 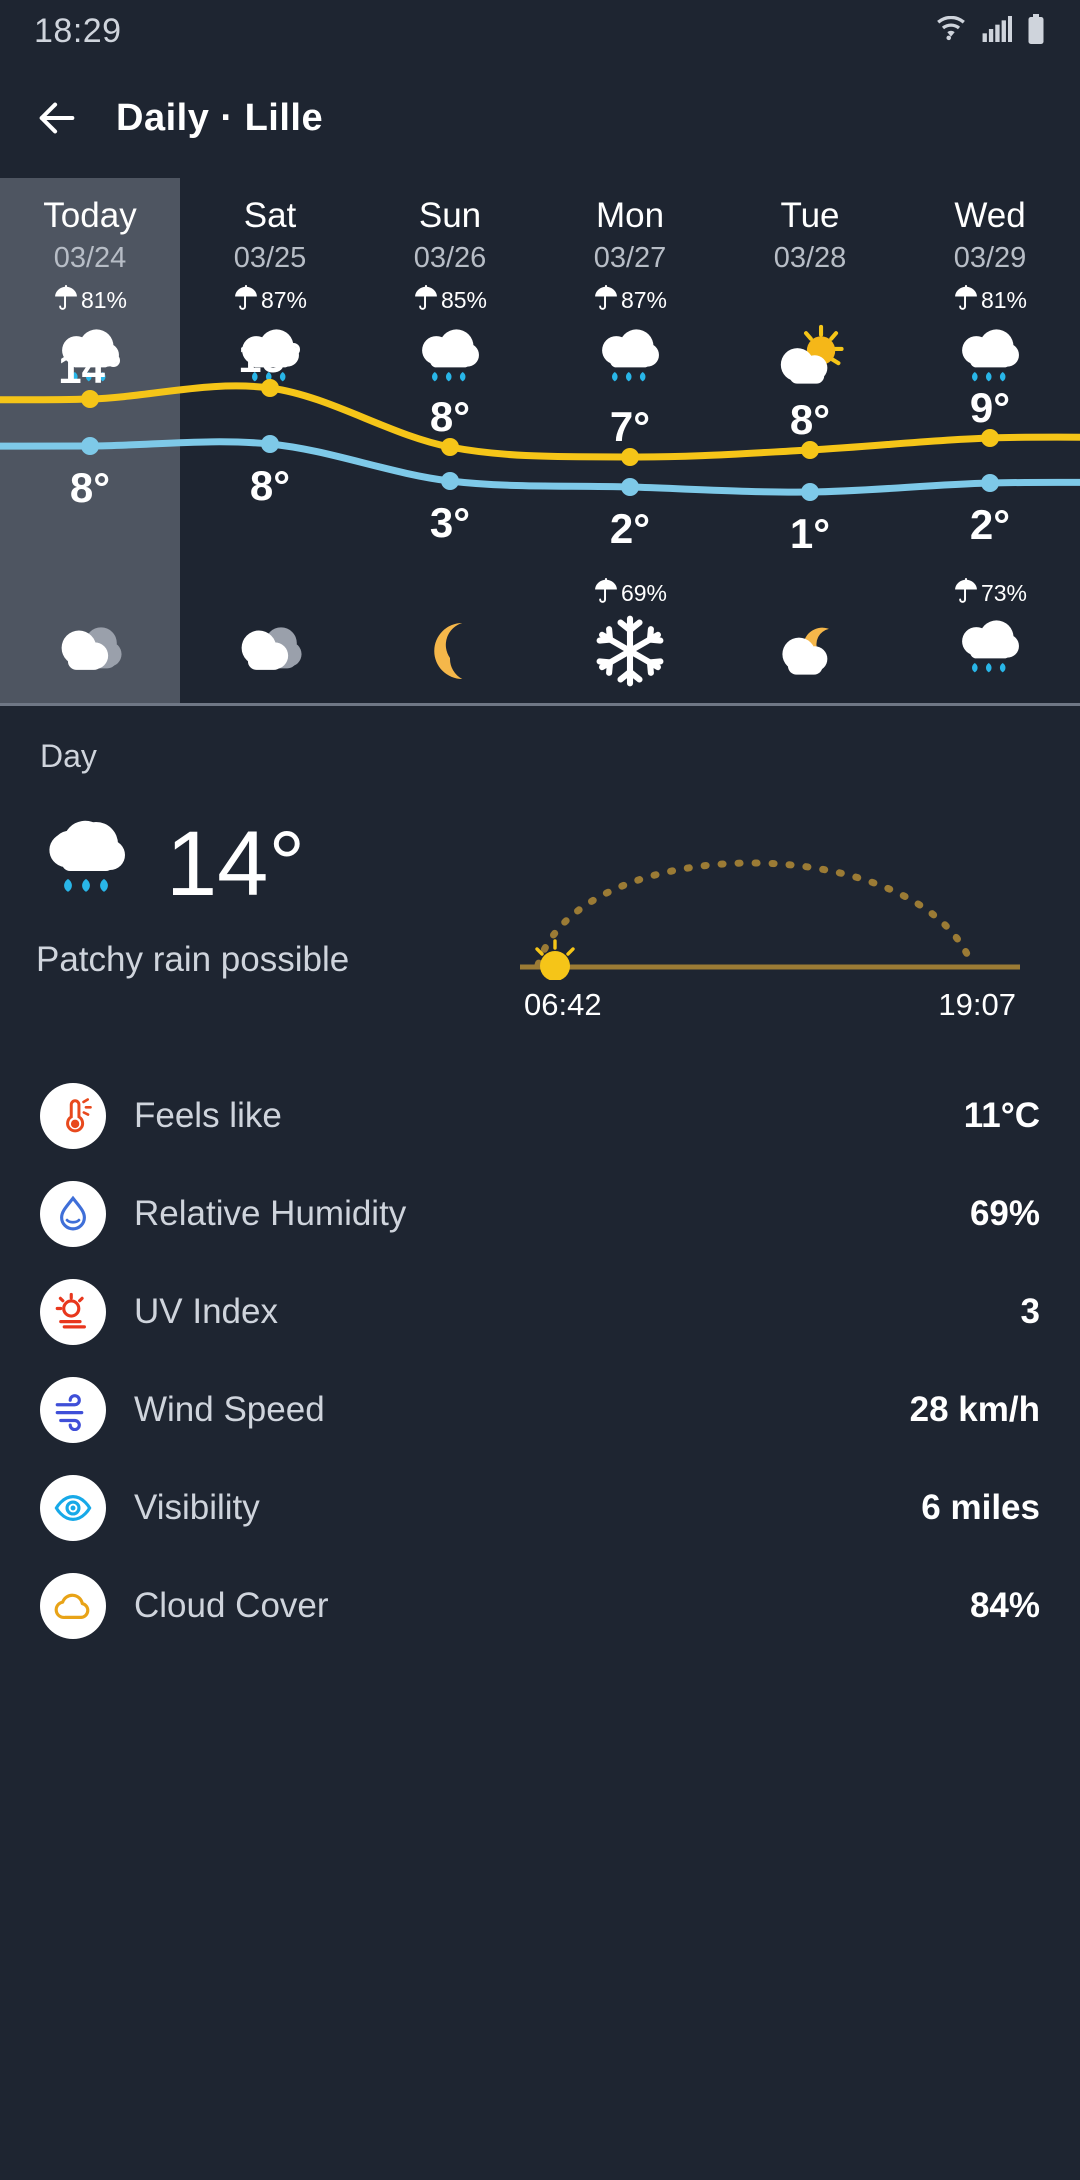 I want to click on metric-row: Relative Humidity 69%, so click(x=540, y=1214).